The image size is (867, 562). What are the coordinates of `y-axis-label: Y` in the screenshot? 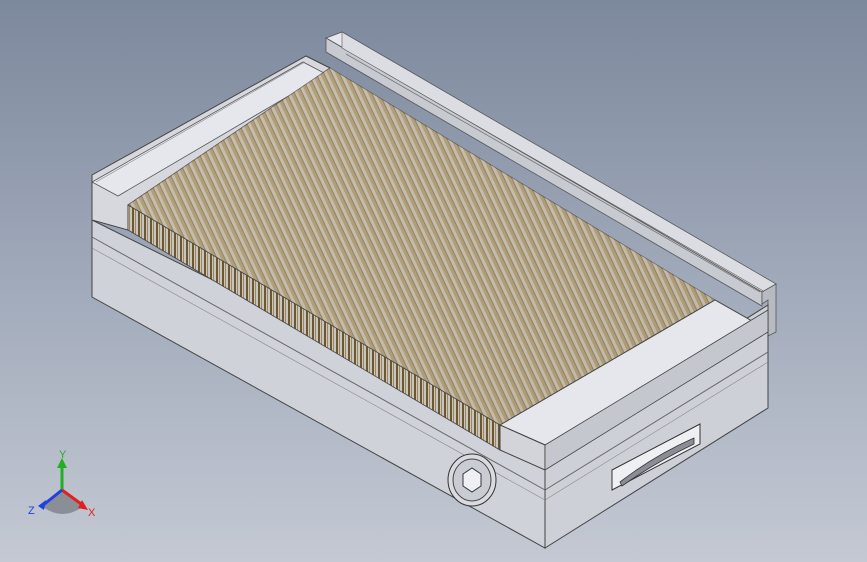 It's located at (63, 455).